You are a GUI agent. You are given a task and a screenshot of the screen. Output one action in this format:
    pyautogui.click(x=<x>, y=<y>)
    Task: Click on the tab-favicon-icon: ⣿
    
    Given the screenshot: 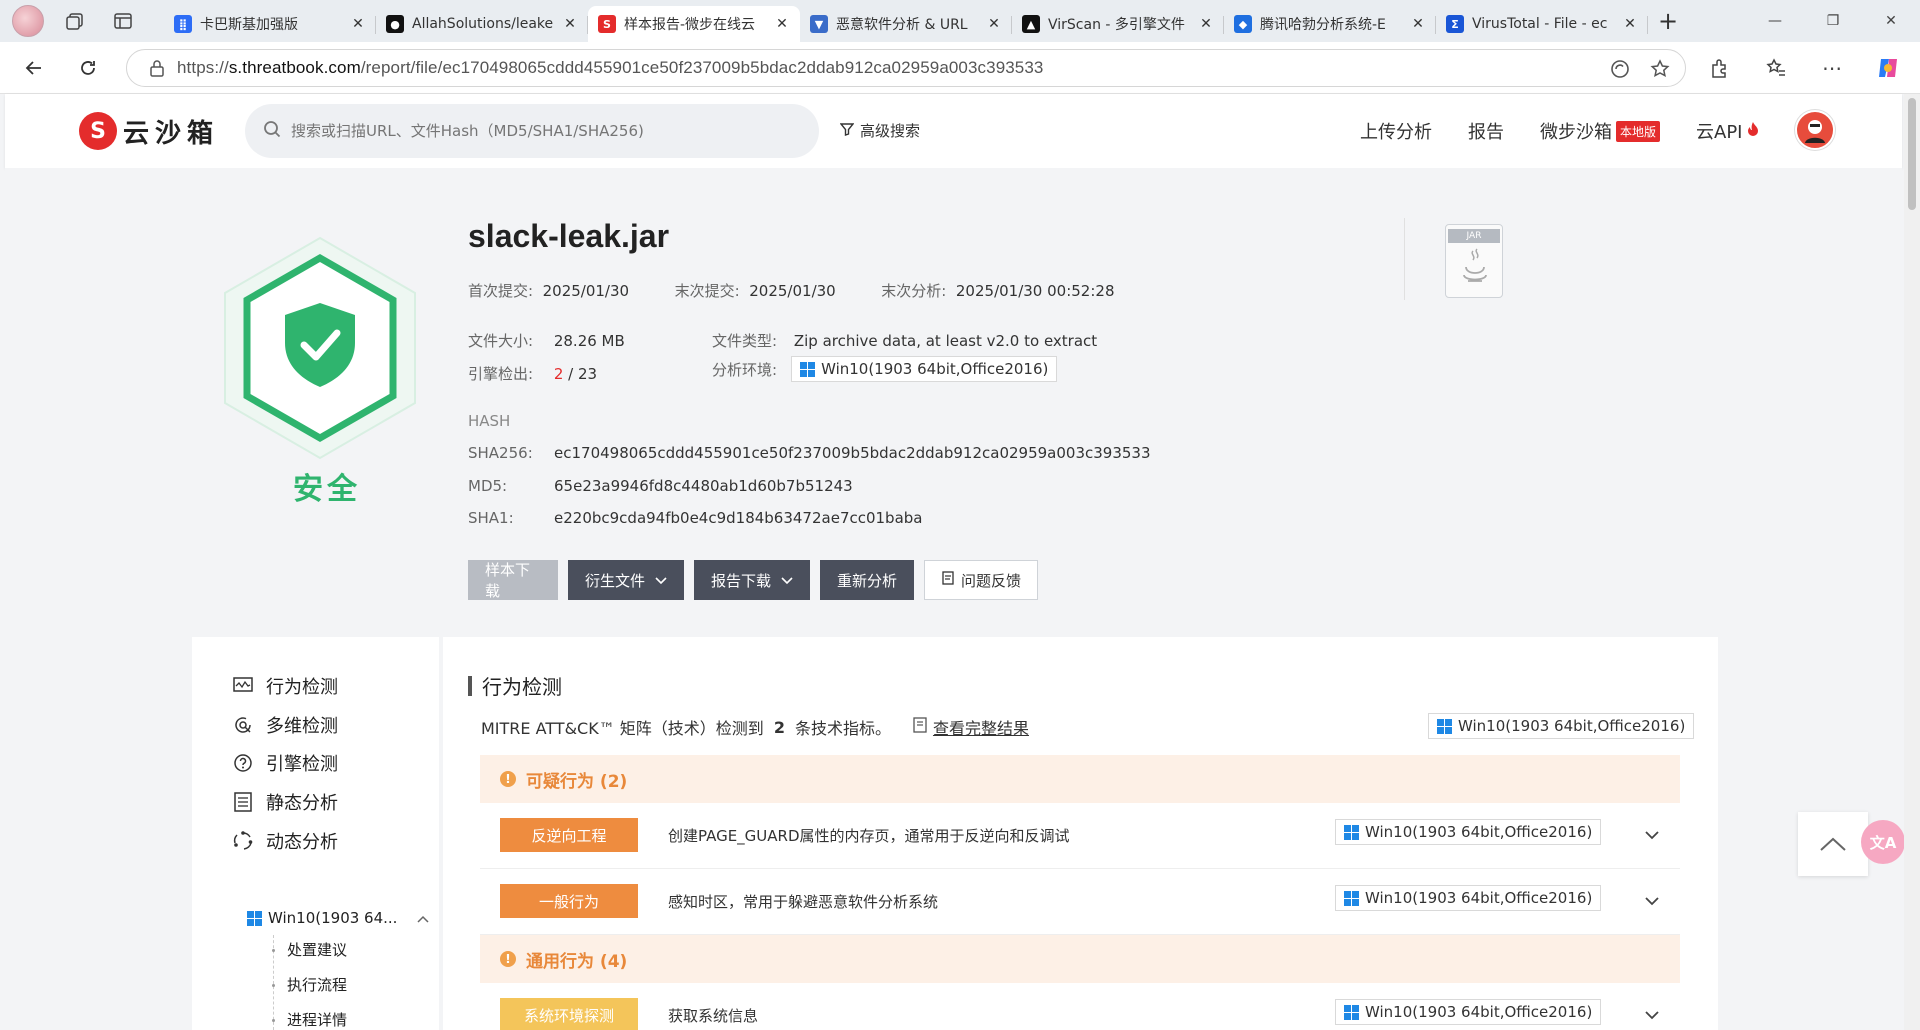 What is the action you would take?
    pyautogui.click(x=183, y=24)
    